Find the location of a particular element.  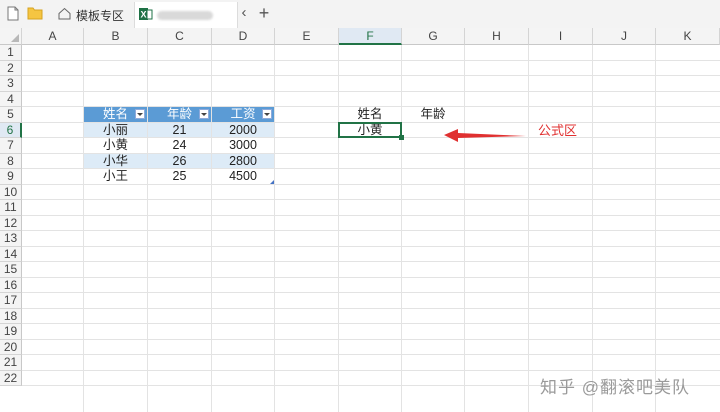

table-cell: 2000 is located at coordinates (243, 129).